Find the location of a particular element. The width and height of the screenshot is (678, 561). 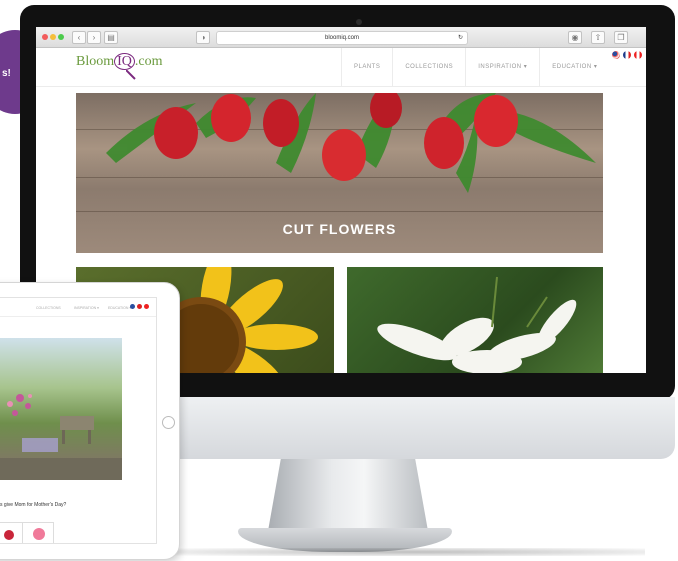

lily-image is located at coordinates (477, 324).